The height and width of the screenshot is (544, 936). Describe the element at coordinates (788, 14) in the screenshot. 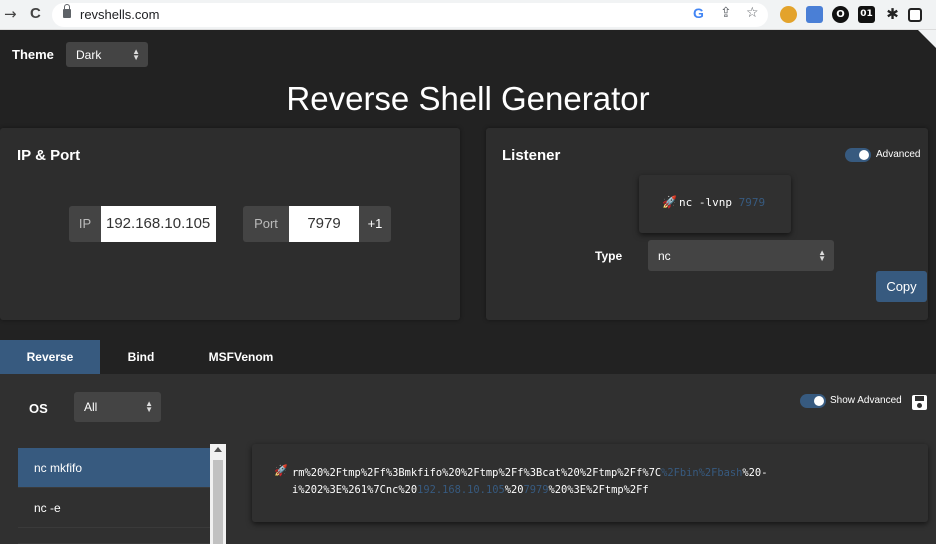

I see `cookie-extension-icon` at that location.